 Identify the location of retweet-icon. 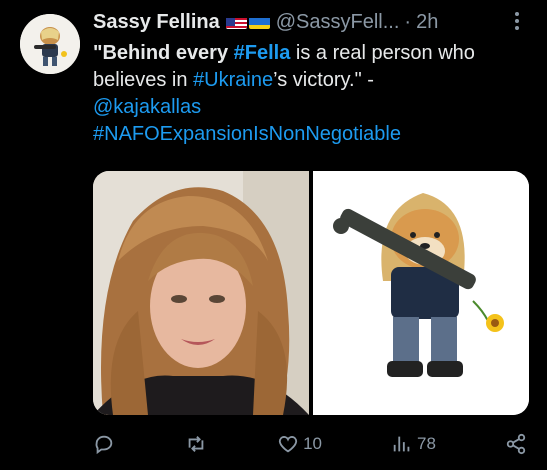
(196, 444).